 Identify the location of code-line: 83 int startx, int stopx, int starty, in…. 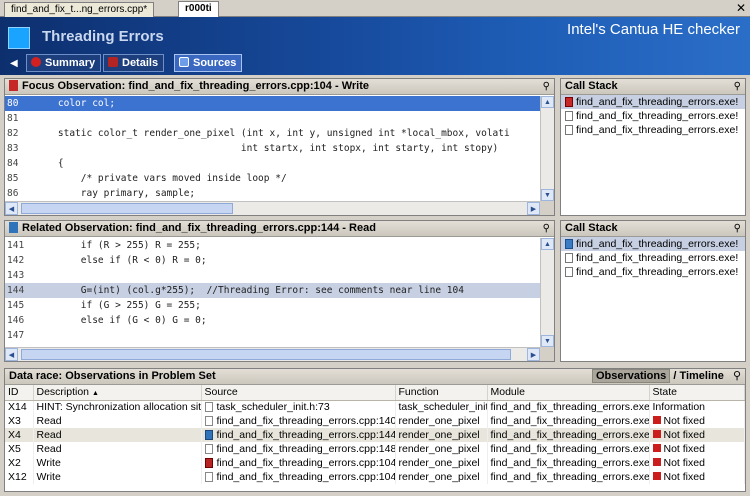
(272, 148).